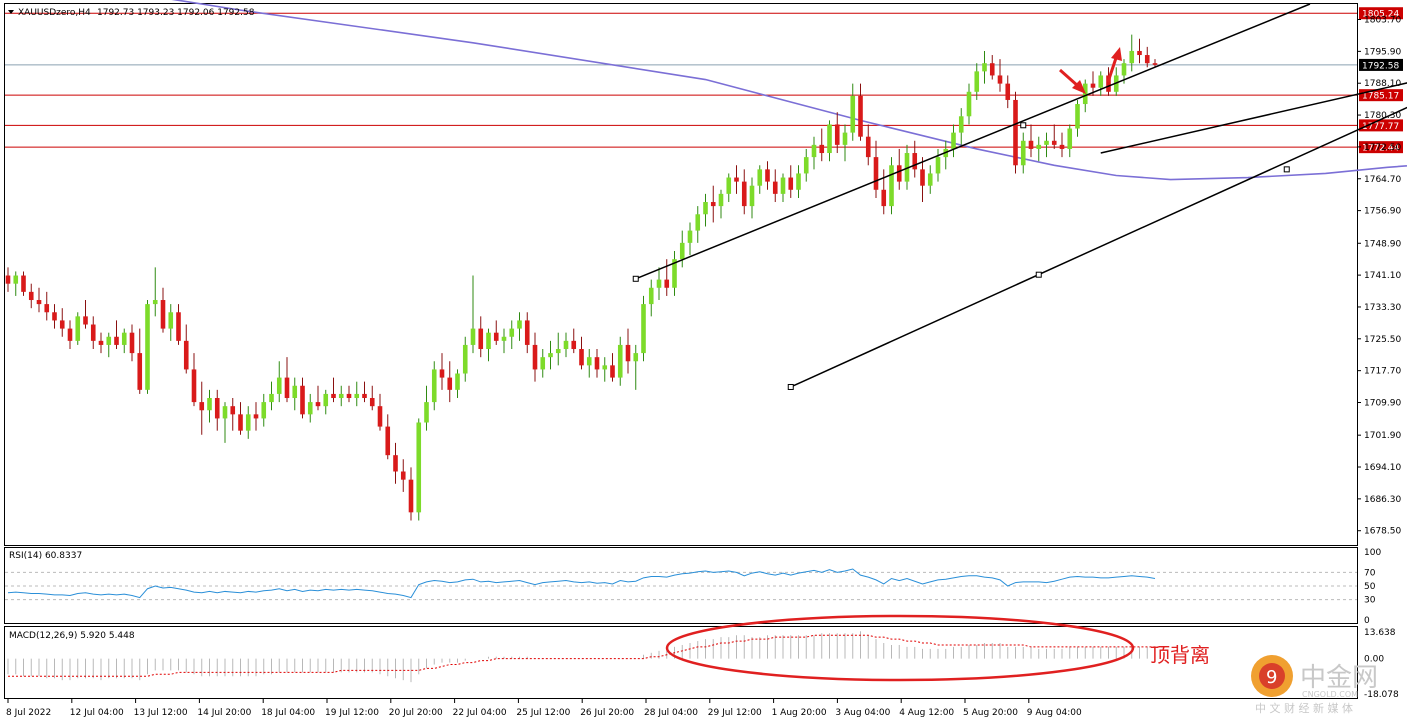  Describe the element at coordinates (45, 556) in the screenshot. I see `rsi-label: RSI(14) 60.8337` at that location.